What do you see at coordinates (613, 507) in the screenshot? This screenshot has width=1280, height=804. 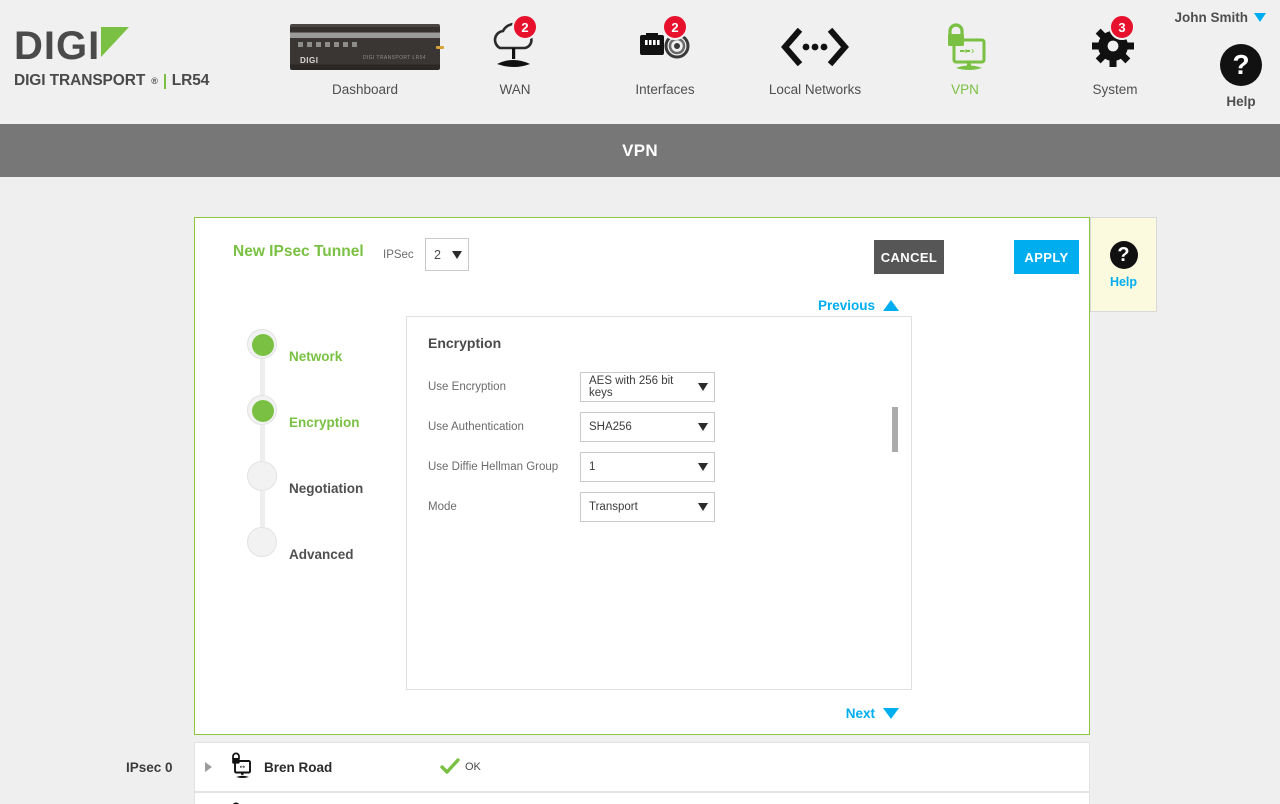 I see `value-mode: Transport` at bounding box center [613, 507].